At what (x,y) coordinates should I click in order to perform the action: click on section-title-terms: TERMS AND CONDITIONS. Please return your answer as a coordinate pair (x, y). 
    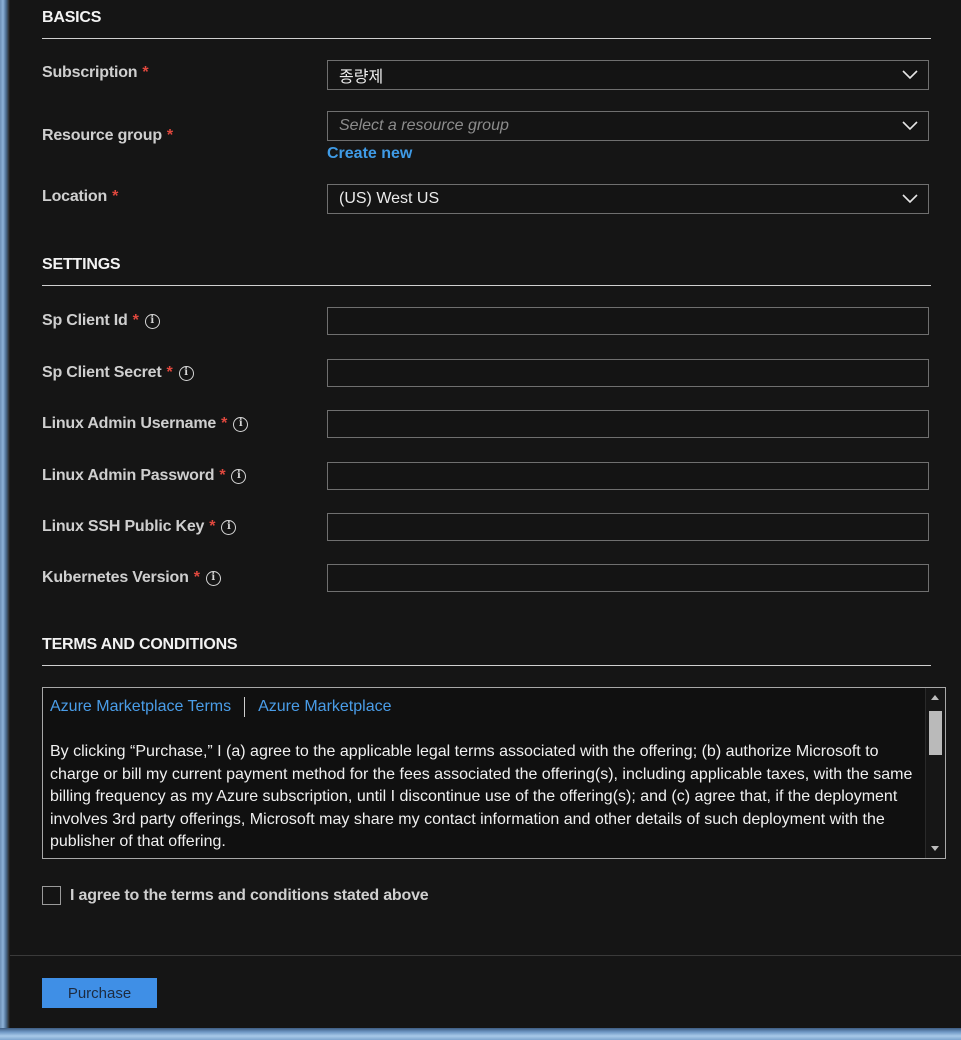
    Looking at the image, I should click on (140, 644).